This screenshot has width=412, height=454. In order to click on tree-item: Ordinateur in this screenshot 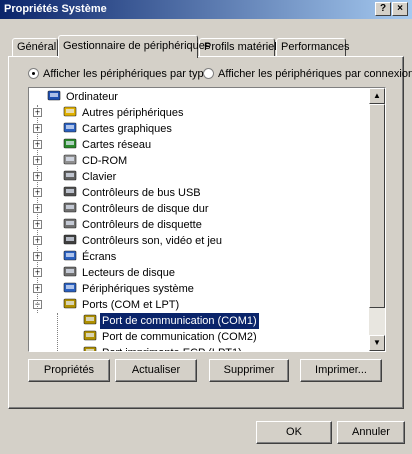, I will do `click(83, 97)`.